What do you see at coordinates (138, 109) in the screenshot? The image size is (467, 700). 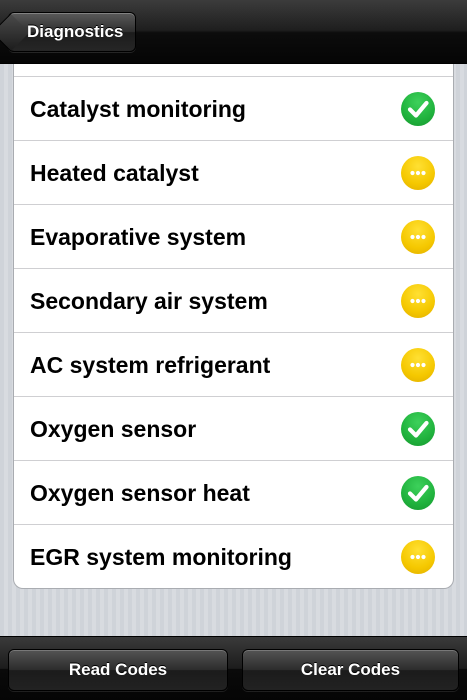 I see `monitor-label: Catalyst monitoring` at bounding box center [138, 109].